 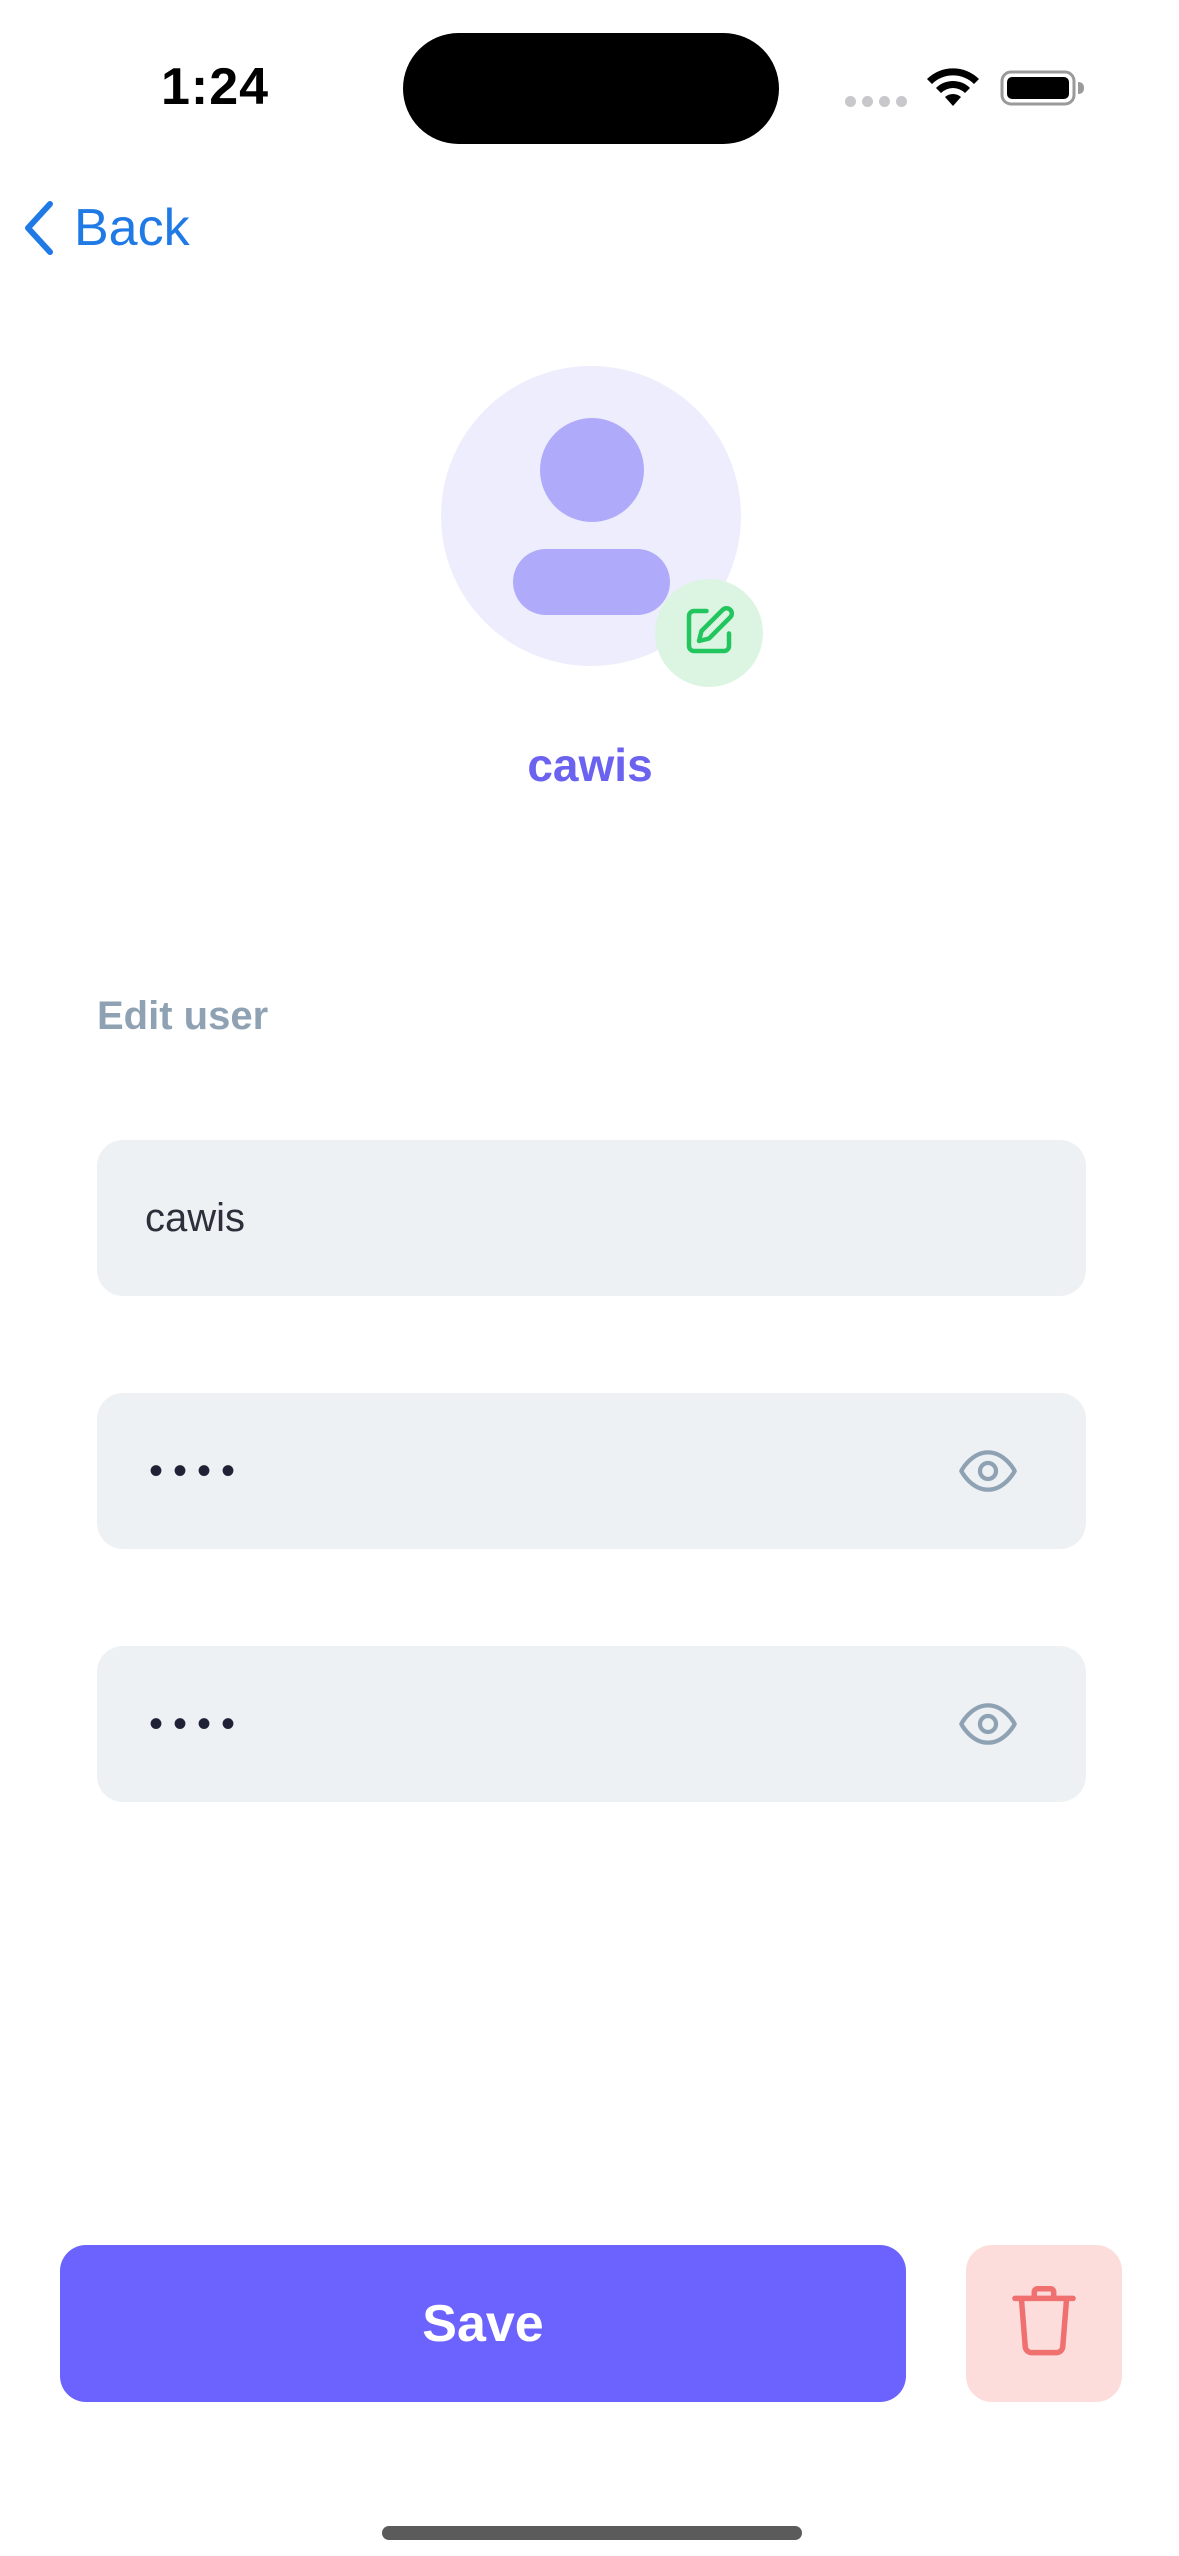 I want to click on edit-avatar-button, so click(x=709, y=633).